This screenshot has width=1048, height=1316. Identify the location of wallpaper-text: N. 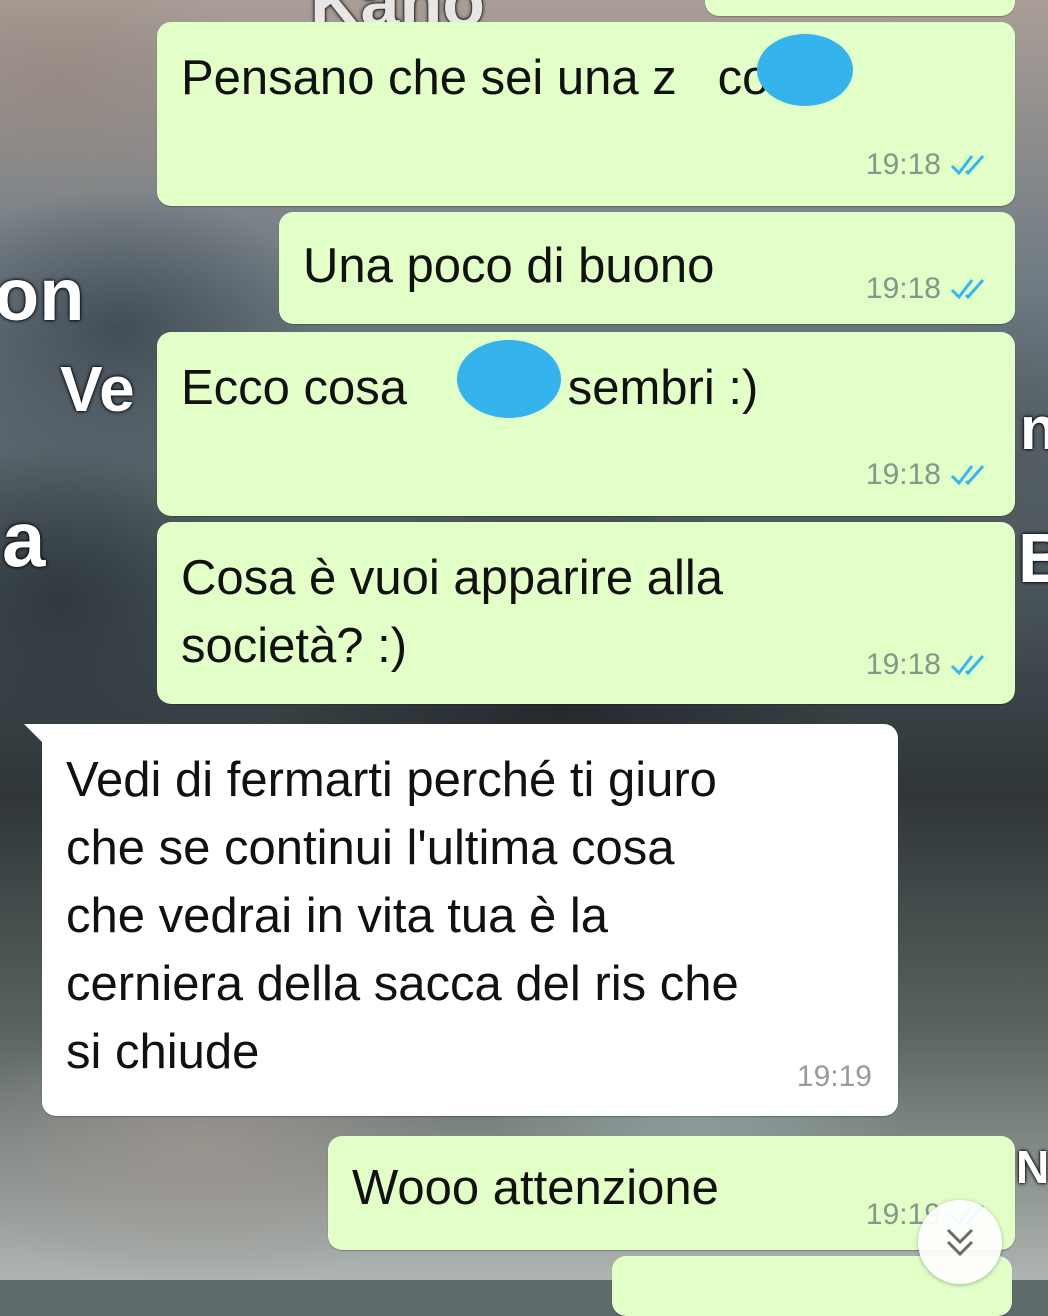
(1032, 1167).